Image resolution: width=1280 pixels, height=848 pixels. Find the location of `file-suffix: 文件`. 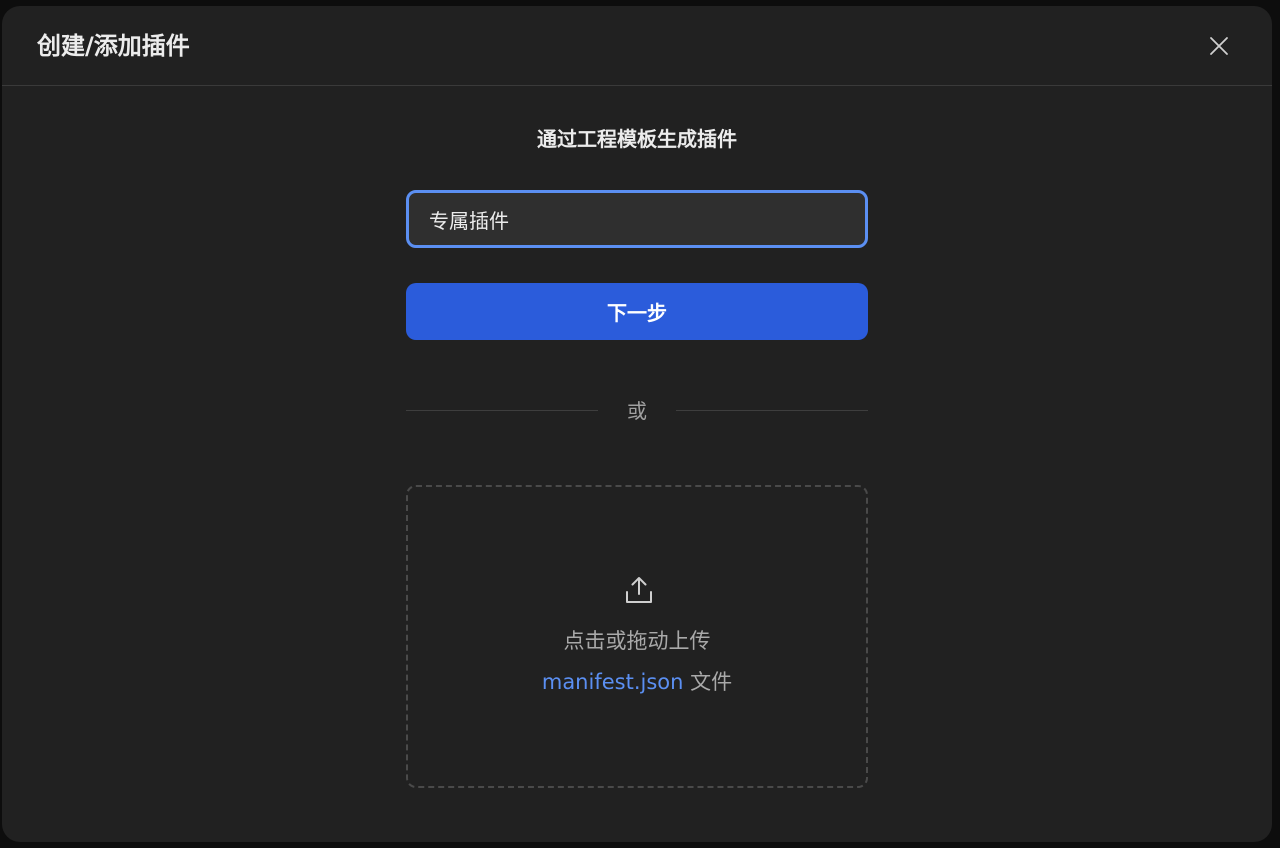

file-suffix: 文件 is located at coordinates (708, 682).